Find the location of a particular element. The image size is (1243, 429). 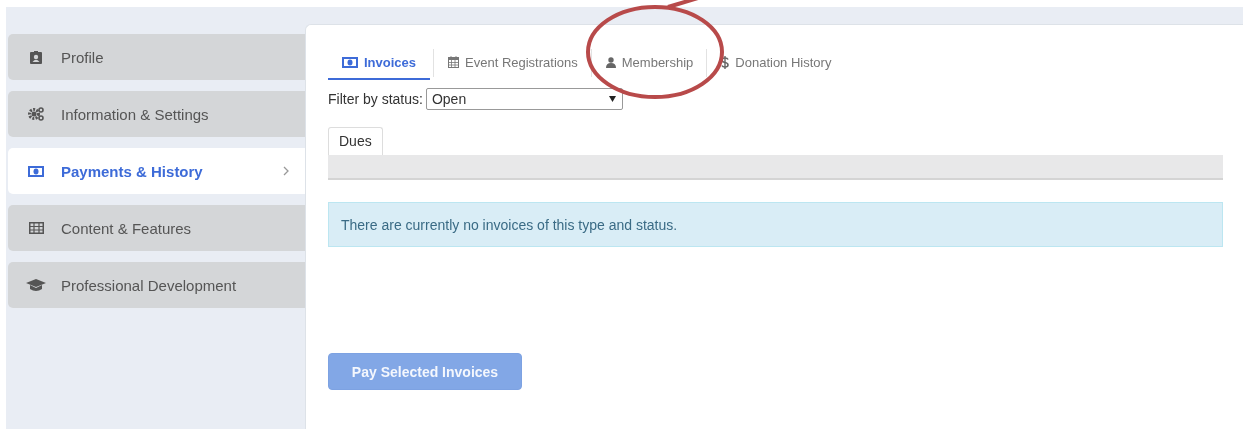

sidebar-item: Profile is located at coordinates (156, 57).